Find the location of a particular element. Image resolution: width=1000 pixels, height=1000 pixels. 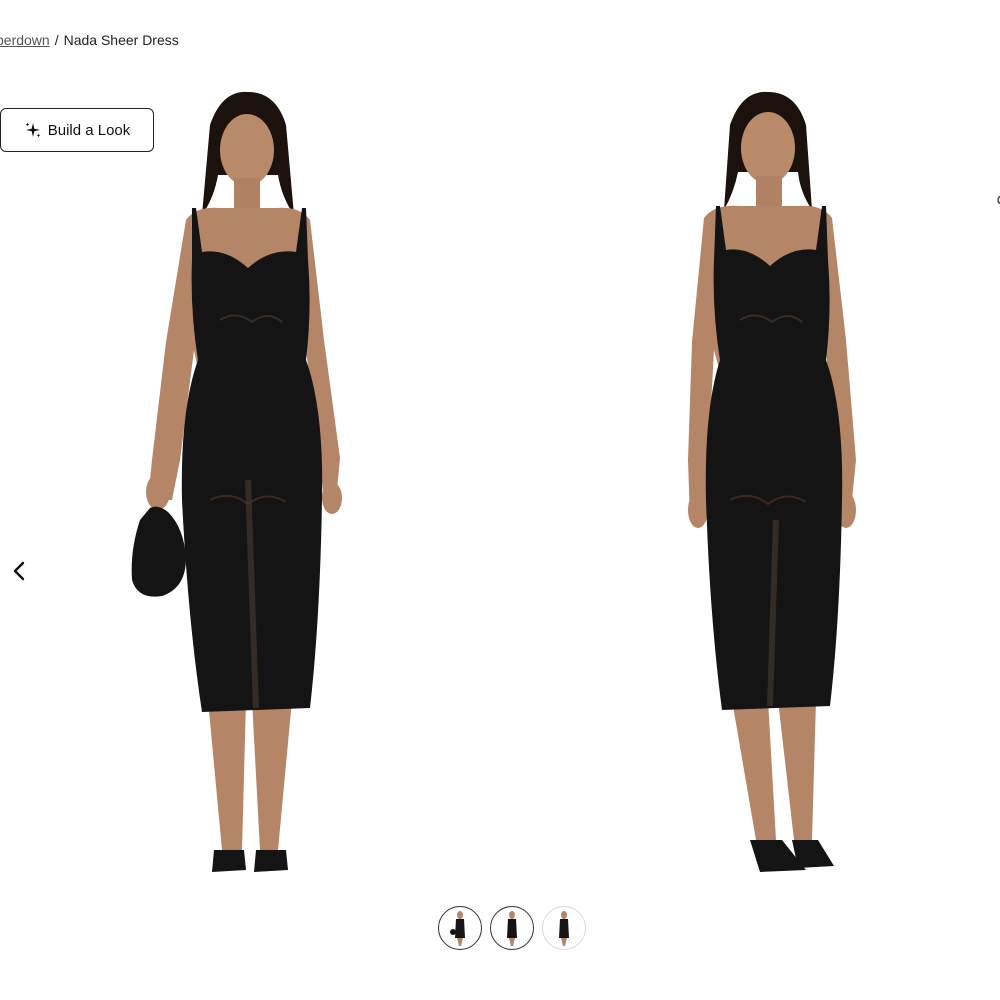

thumbnail-strip is located at coordinates (512, 928).